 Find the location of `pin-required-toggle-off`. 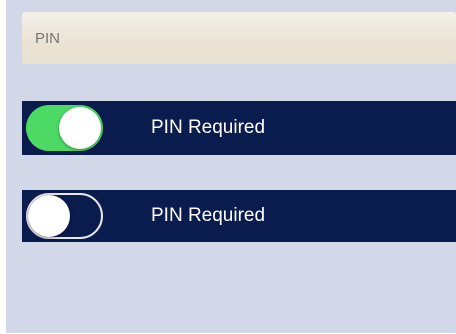

pin-required-toggle-off is located at coordinates (64, 216).